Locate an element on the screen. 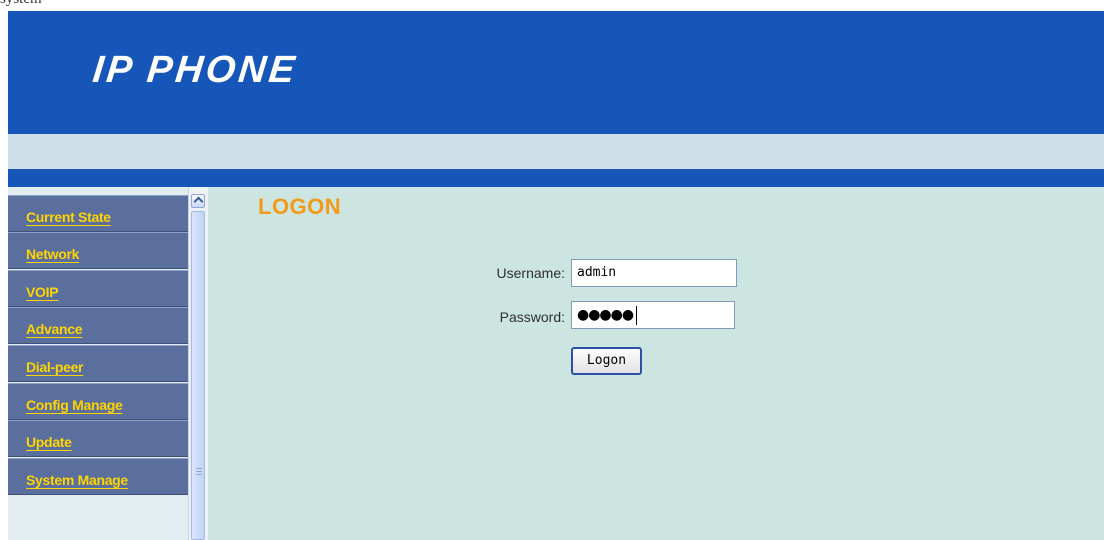  top-clipped-strip: system is located at coordinates (552, 5).